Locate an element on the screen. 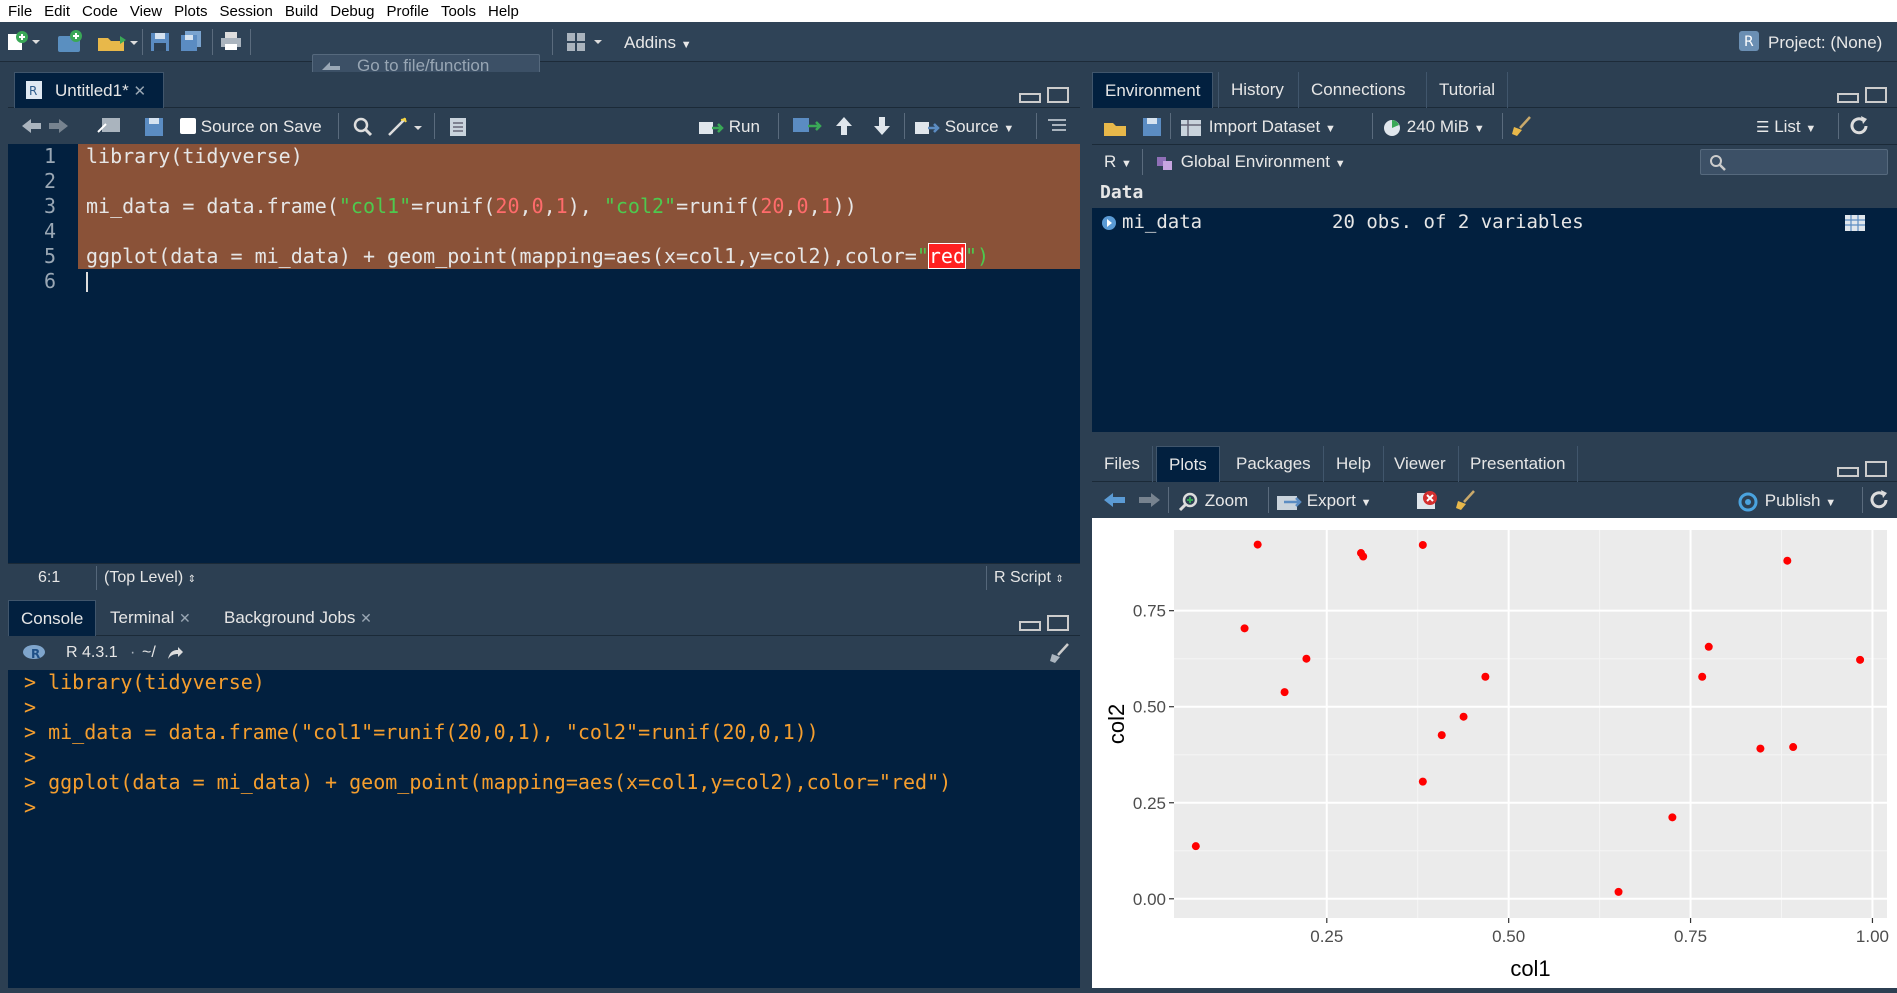 The height and width of the screenshot is (993, 1897). menu-view: View is located at coordinates (146, 11).